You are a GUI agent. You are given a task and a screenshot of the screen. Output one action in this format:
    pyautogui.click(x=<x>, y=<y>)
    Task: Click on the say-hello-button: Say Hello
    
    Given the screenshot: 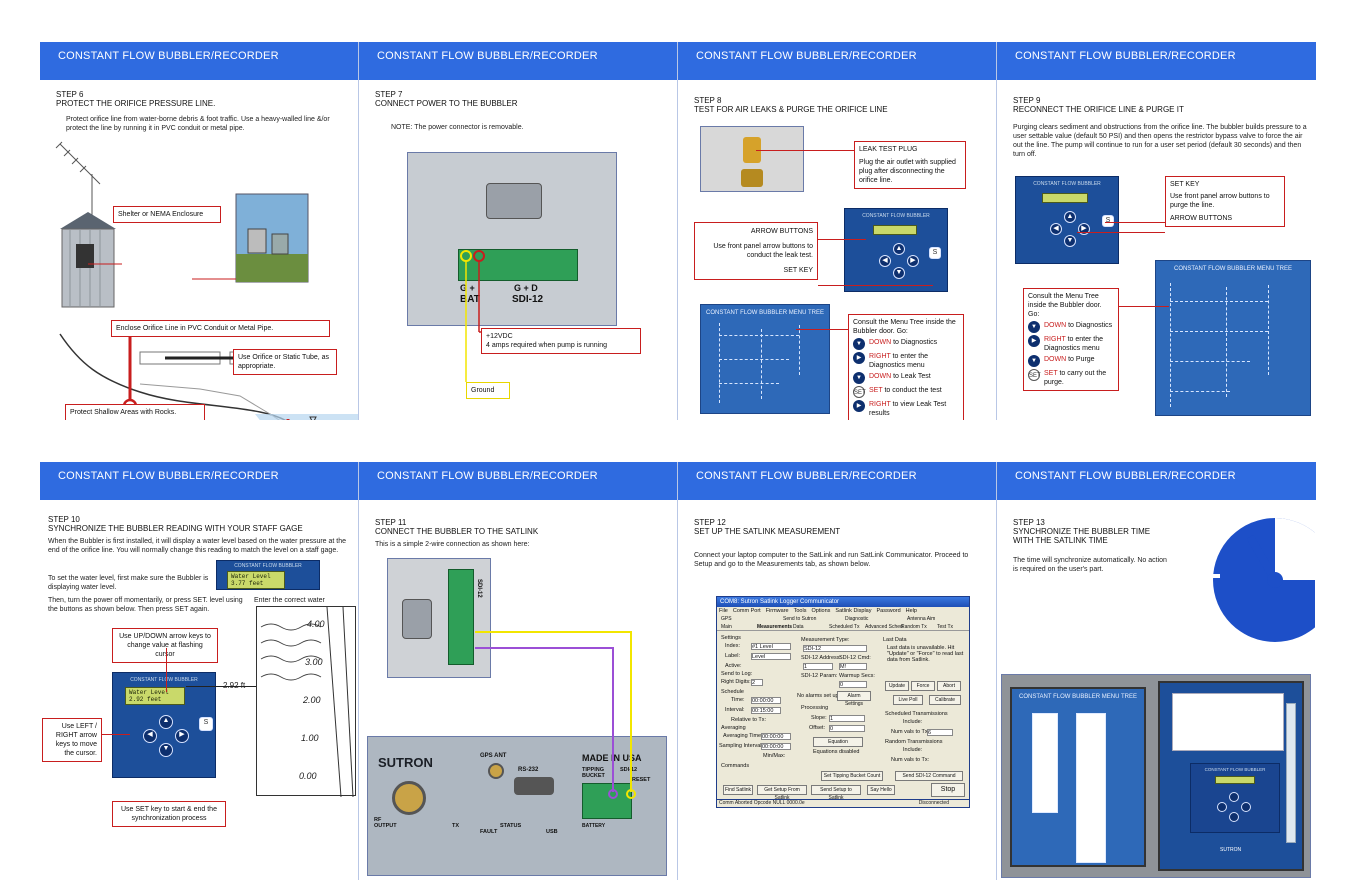 What is the action you would take?
    pyautogui.click(x=881, y=790)
    